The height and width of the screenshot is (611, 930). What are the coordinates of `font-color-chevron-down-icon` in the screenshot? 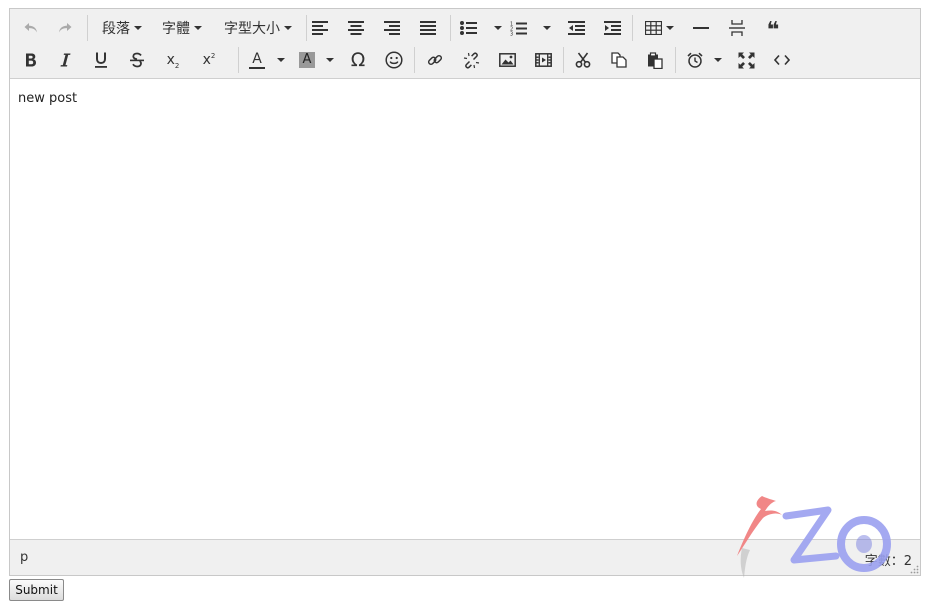 It's located at (281, 60).